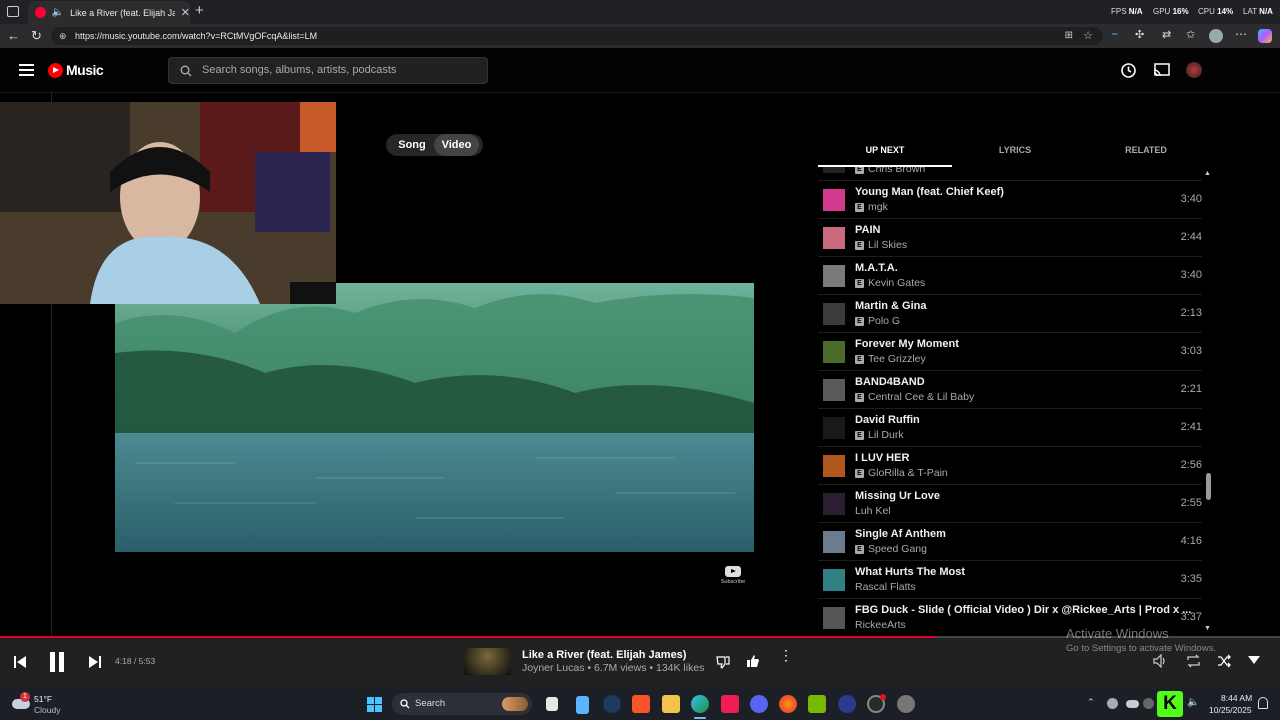 This screenshot has width=1280, height=720. Describe the element at coordinates (897, 359) in the screenshot. I see `track-artist: Tee Grizzley` at that location.